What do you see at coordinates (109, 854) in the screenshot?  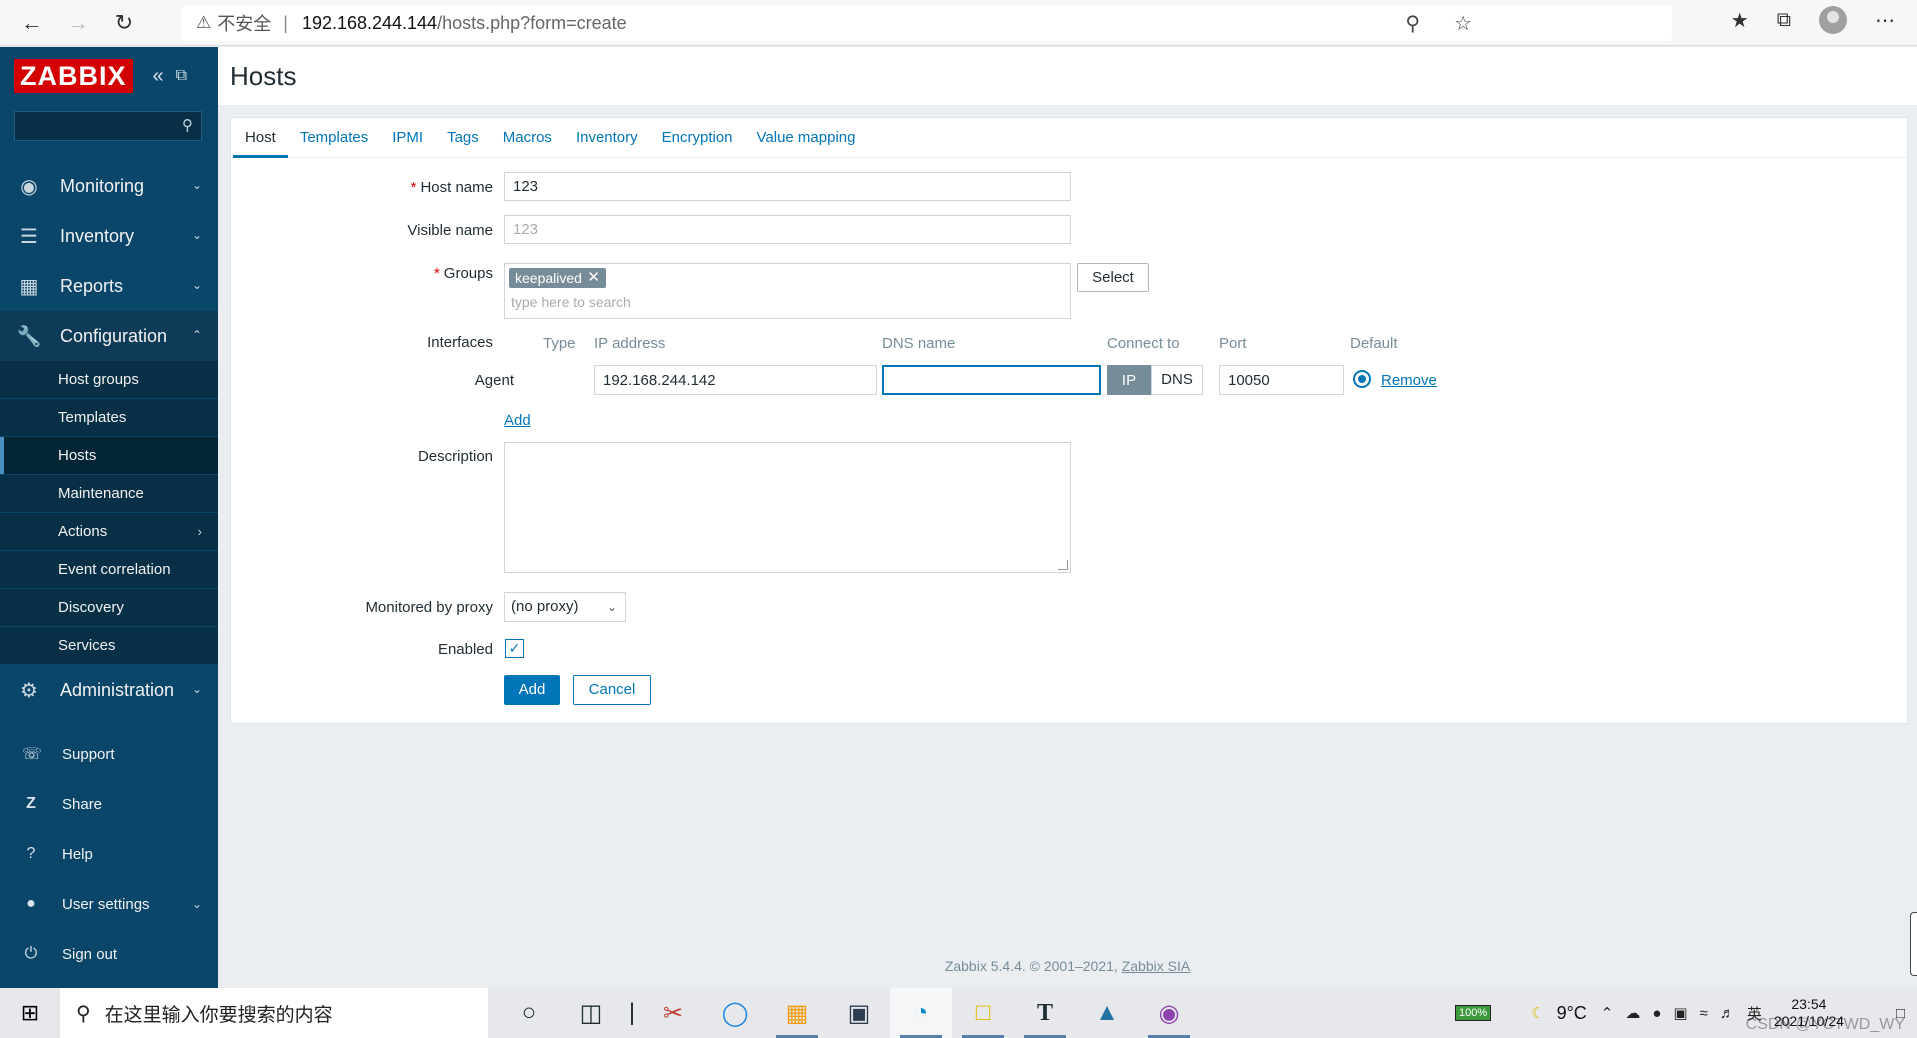 I see `menu-help: ? Help` at bounding box center [109, 854].